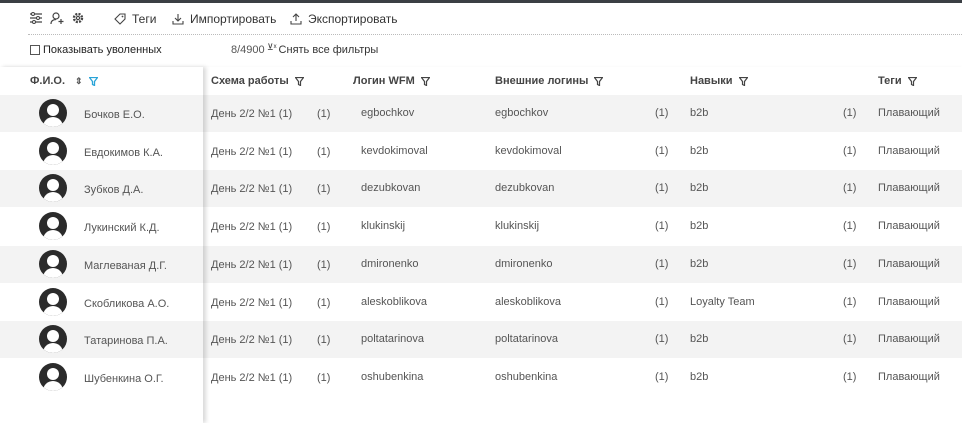 The width and height of the screenshot is (962, 423). Describe the element at coordinates (384, 81) in the screenshot. I see `column-label: Логин WFM` at that location.